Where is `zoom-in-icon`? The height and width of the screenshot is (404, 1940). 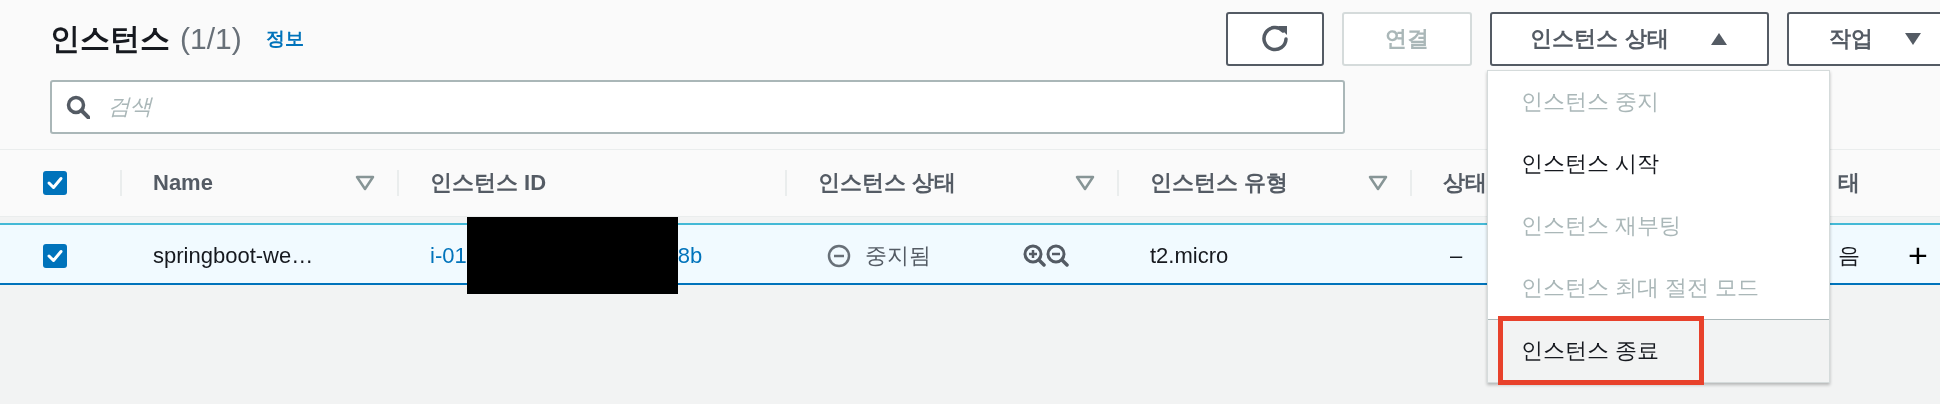 zoom-in-icon is located at coordinates (1034, 255).